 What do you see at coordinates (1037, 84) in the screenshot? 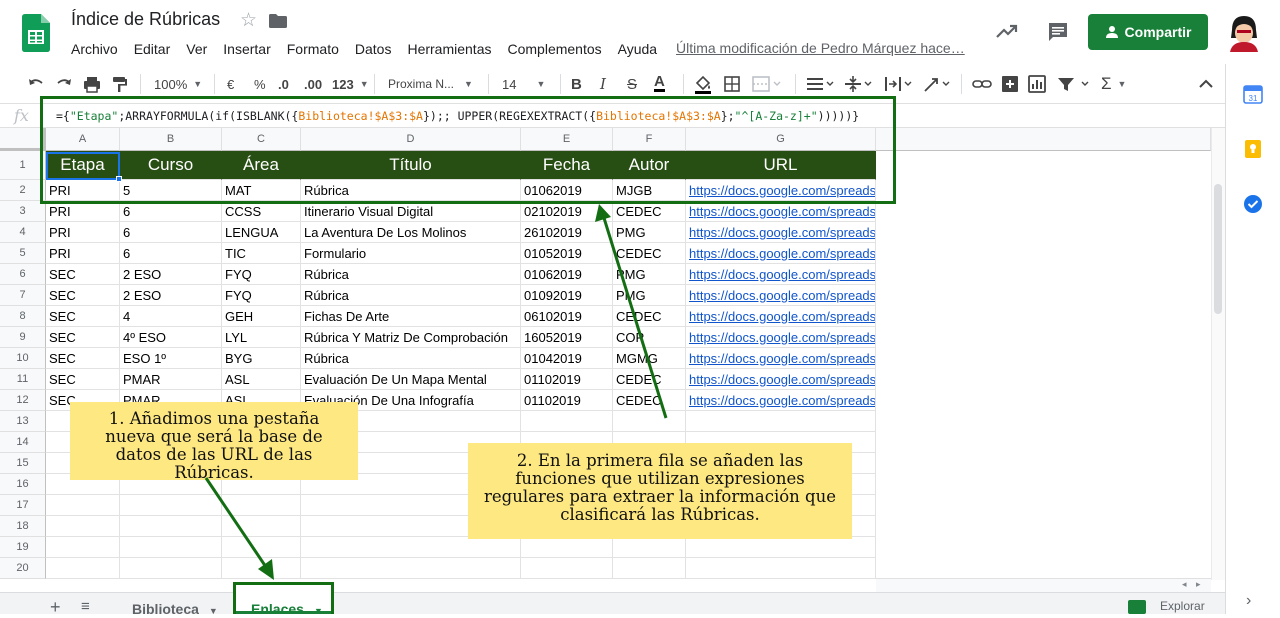
I see `chart-icon` at bounding box center [1037, 84].